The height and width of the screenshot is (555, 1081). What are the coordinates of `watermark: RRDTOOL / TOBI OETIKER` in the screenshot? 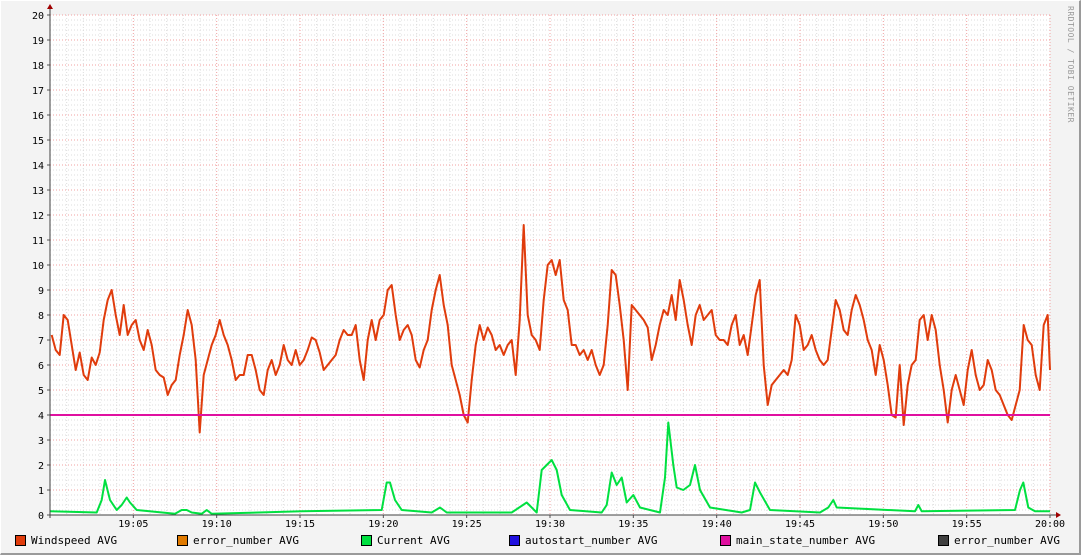 It's located at (1070, 64).